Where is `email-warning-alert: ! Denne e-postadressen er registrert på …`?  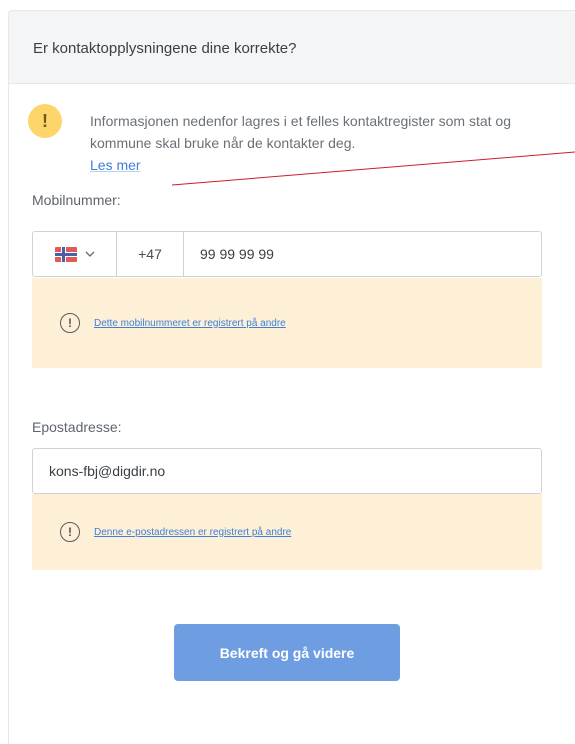 email-warning-alert: ! Denne e-postadressen er registrert på … is located at coordinates (287, 532).